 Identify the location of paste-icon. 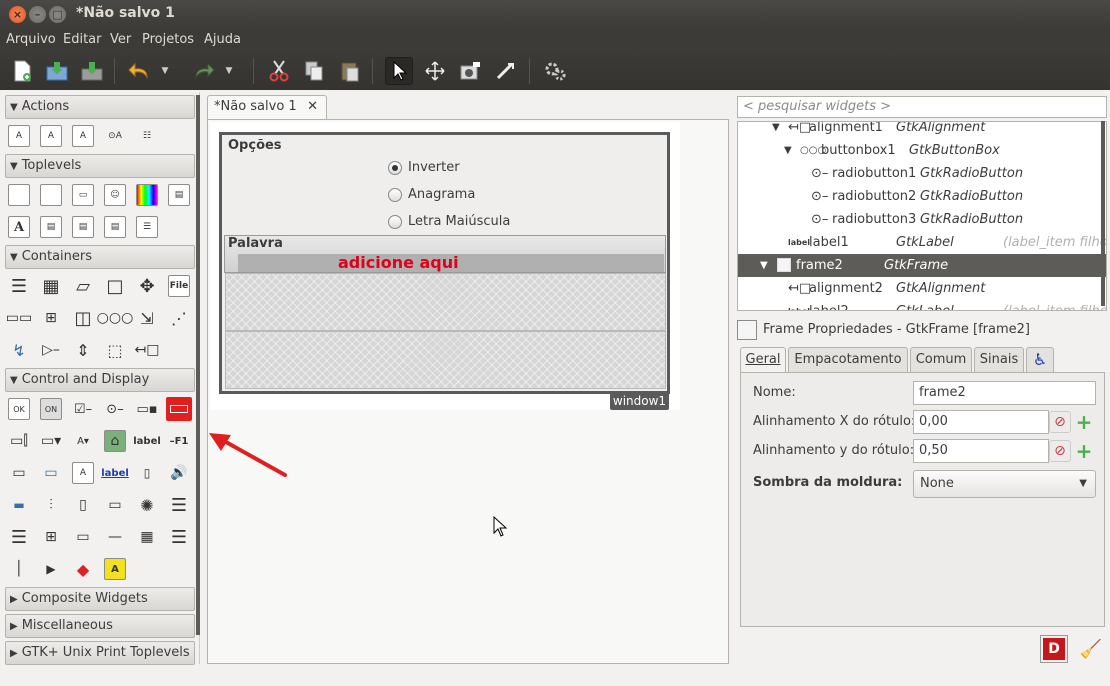
(350, 71).